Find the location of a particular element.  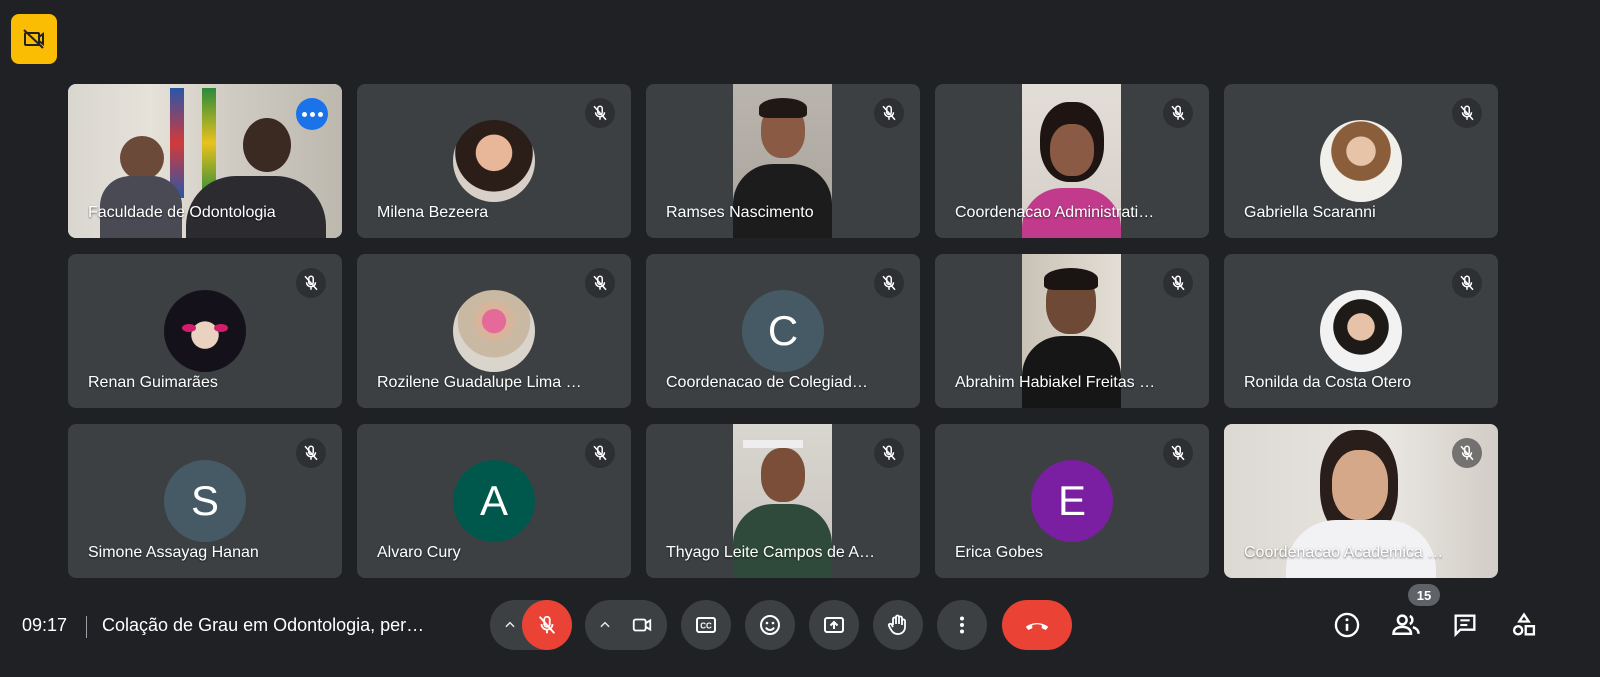

video-camera-icon is located at coordinates (642, 625).